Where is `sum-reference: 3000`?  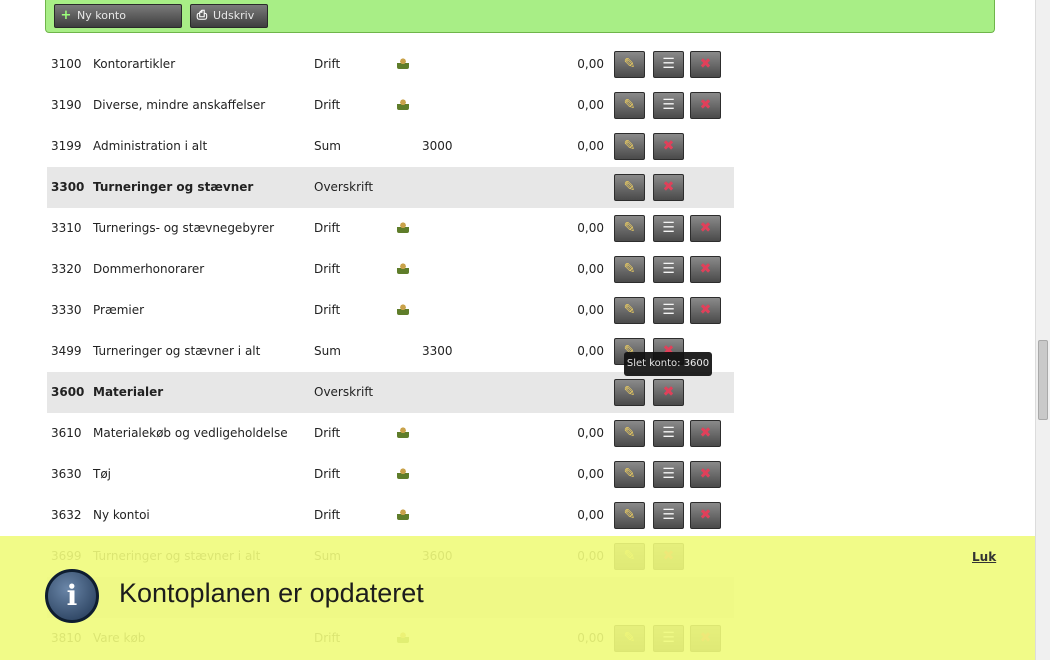 sum-reference: 3000 is located at coordinates (437, 146).